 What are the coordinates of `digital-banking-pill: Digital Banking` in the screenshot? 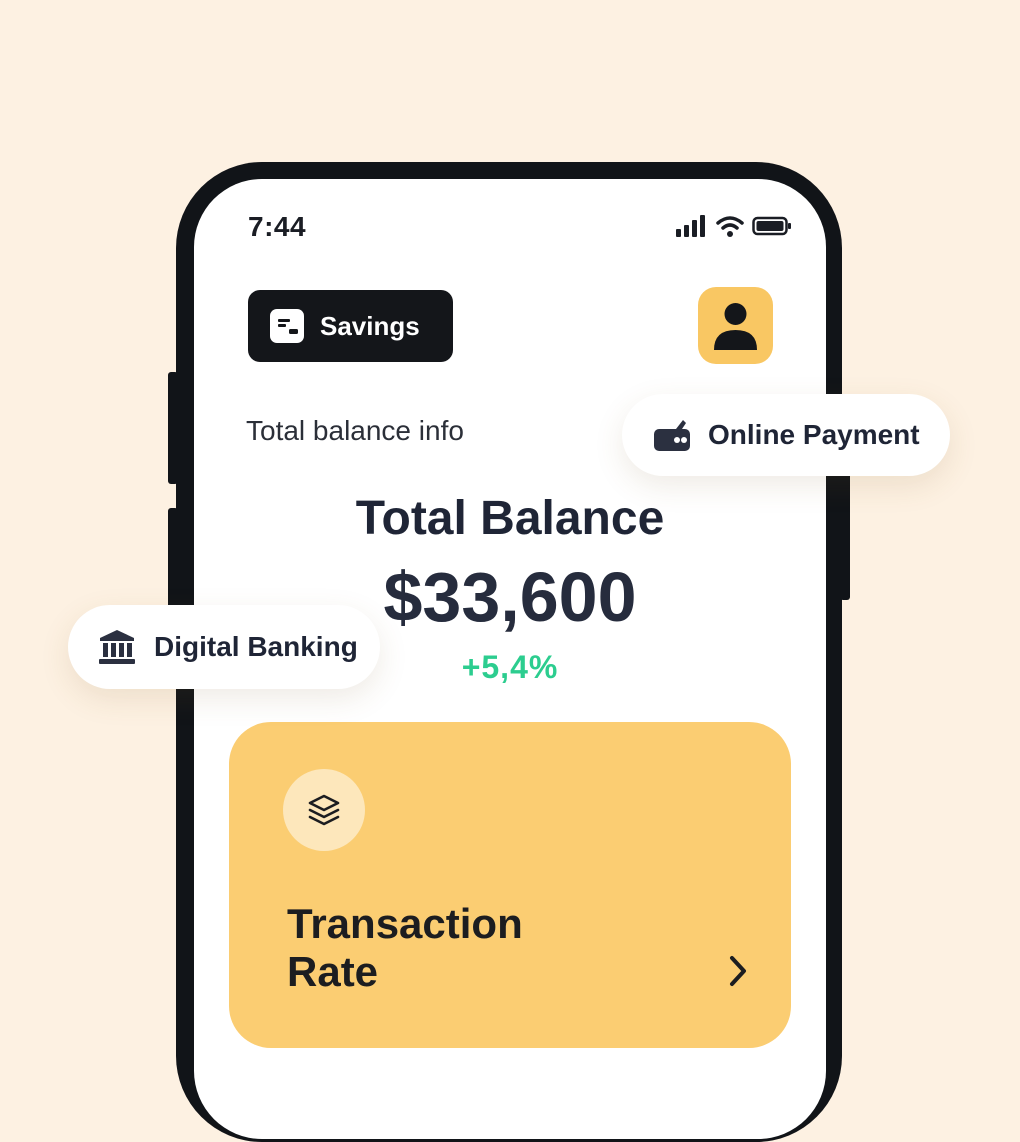 It's located at (224, 647).